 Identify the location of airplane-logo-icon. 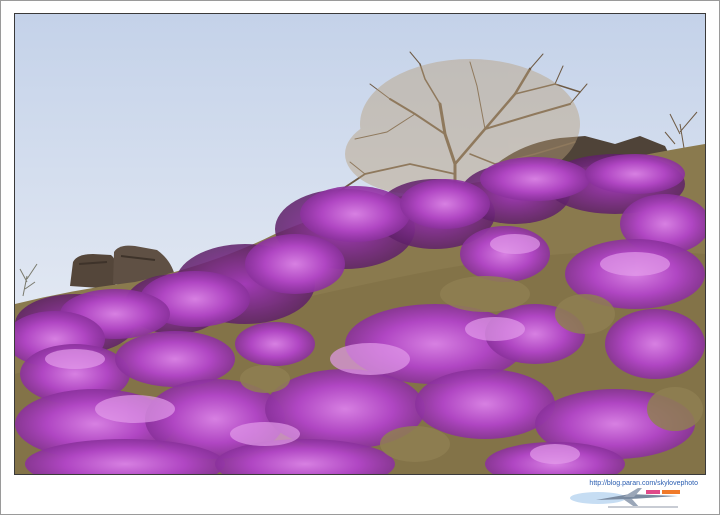
(625, 498).